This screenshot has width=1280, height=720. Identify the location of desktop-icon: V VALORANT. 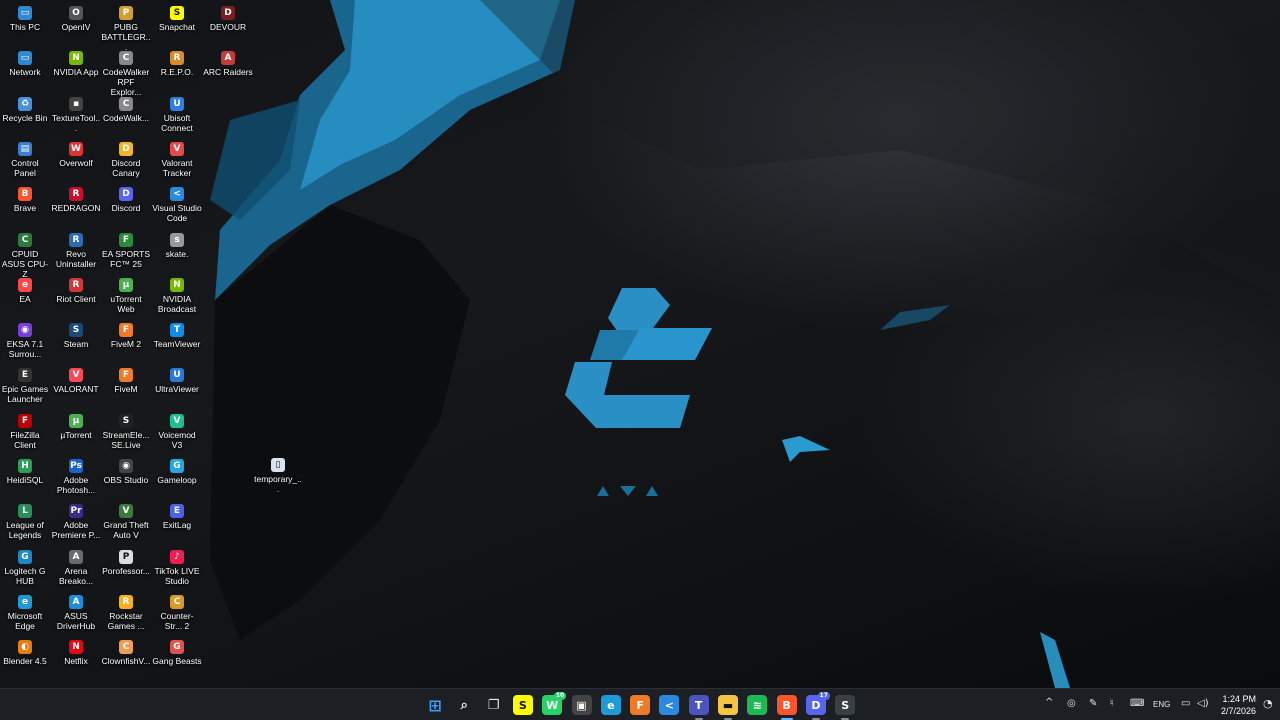
(76, 381).